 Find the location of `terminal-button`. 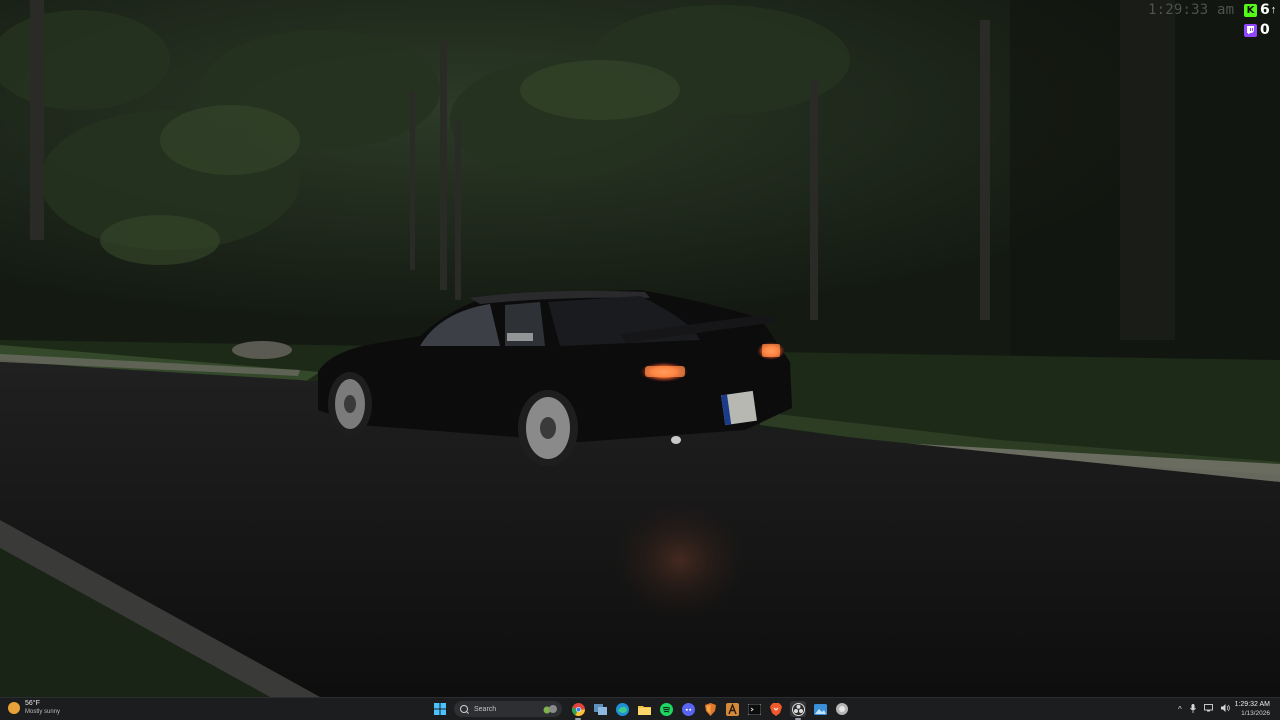

terminal-button is located at coordinates (754, 709).